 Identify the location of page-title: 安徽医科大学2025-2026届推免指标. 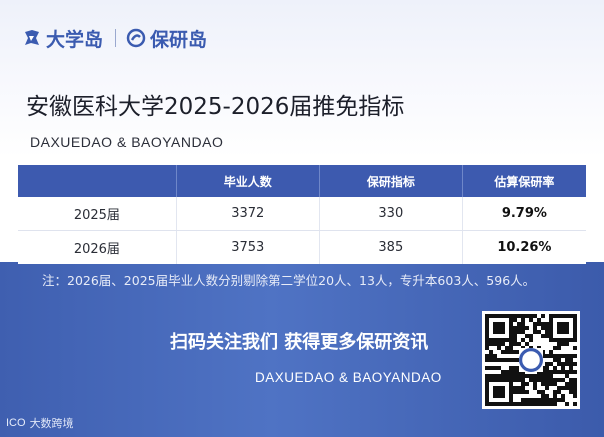
(215, 107).